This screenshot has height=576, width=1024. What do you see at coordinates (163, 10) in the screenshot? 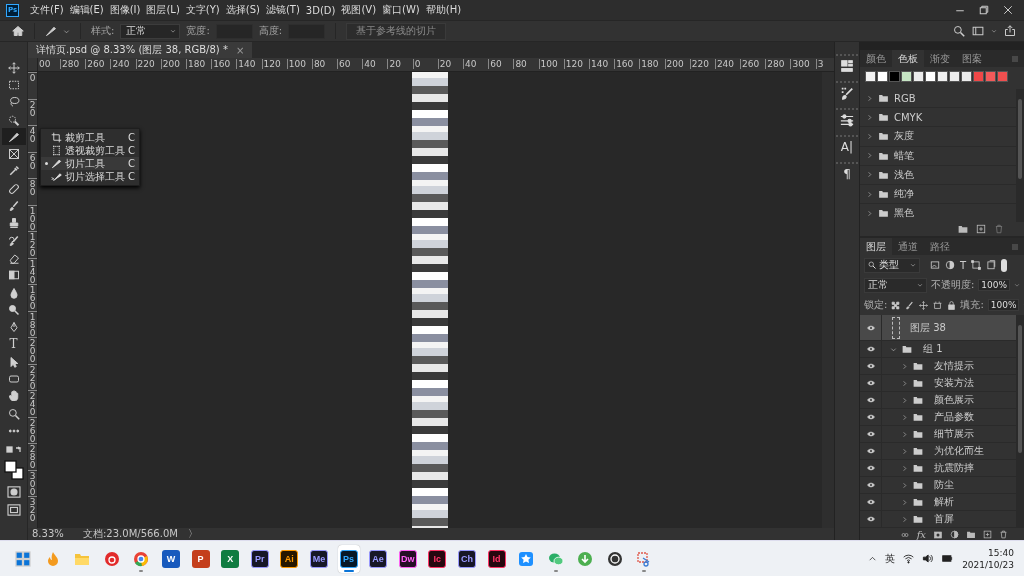
I see `menu-item: 图层(L)` at bounding box center [163, 10].